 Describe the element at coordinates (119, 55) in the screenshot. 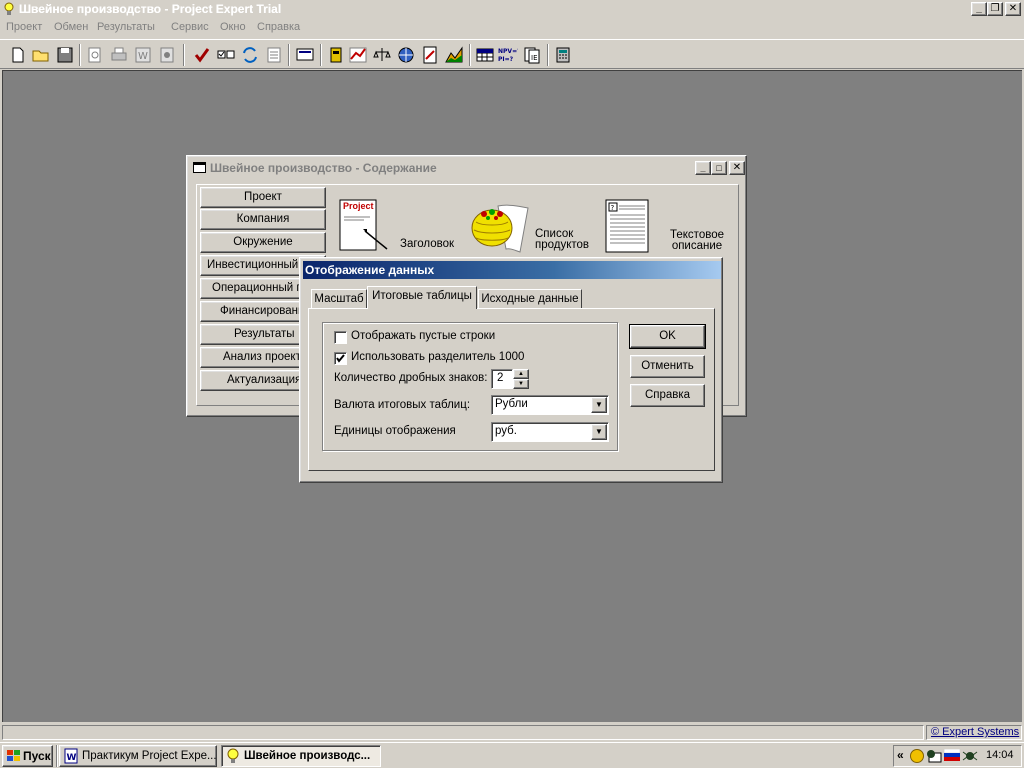

I see `print-icon` at that location.